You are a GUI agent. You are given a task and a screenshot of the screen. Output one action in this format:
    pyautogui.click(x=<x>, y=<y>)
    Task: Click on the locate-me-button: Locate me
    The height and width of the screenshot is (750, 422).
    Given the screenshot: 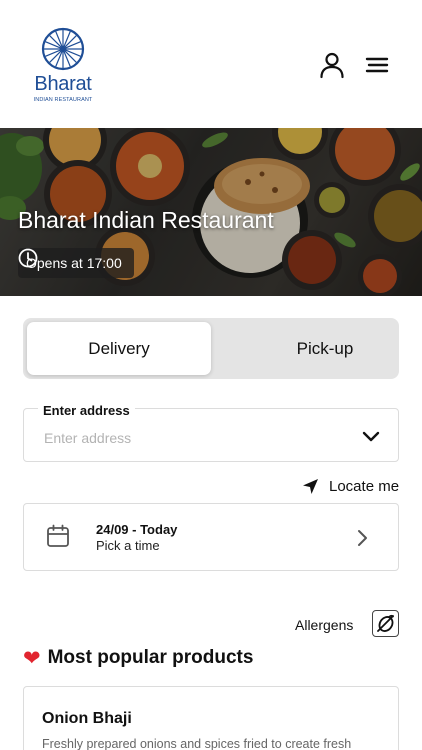 What is the action you would take?
    pyautogui.click(x=350, y=486)
    